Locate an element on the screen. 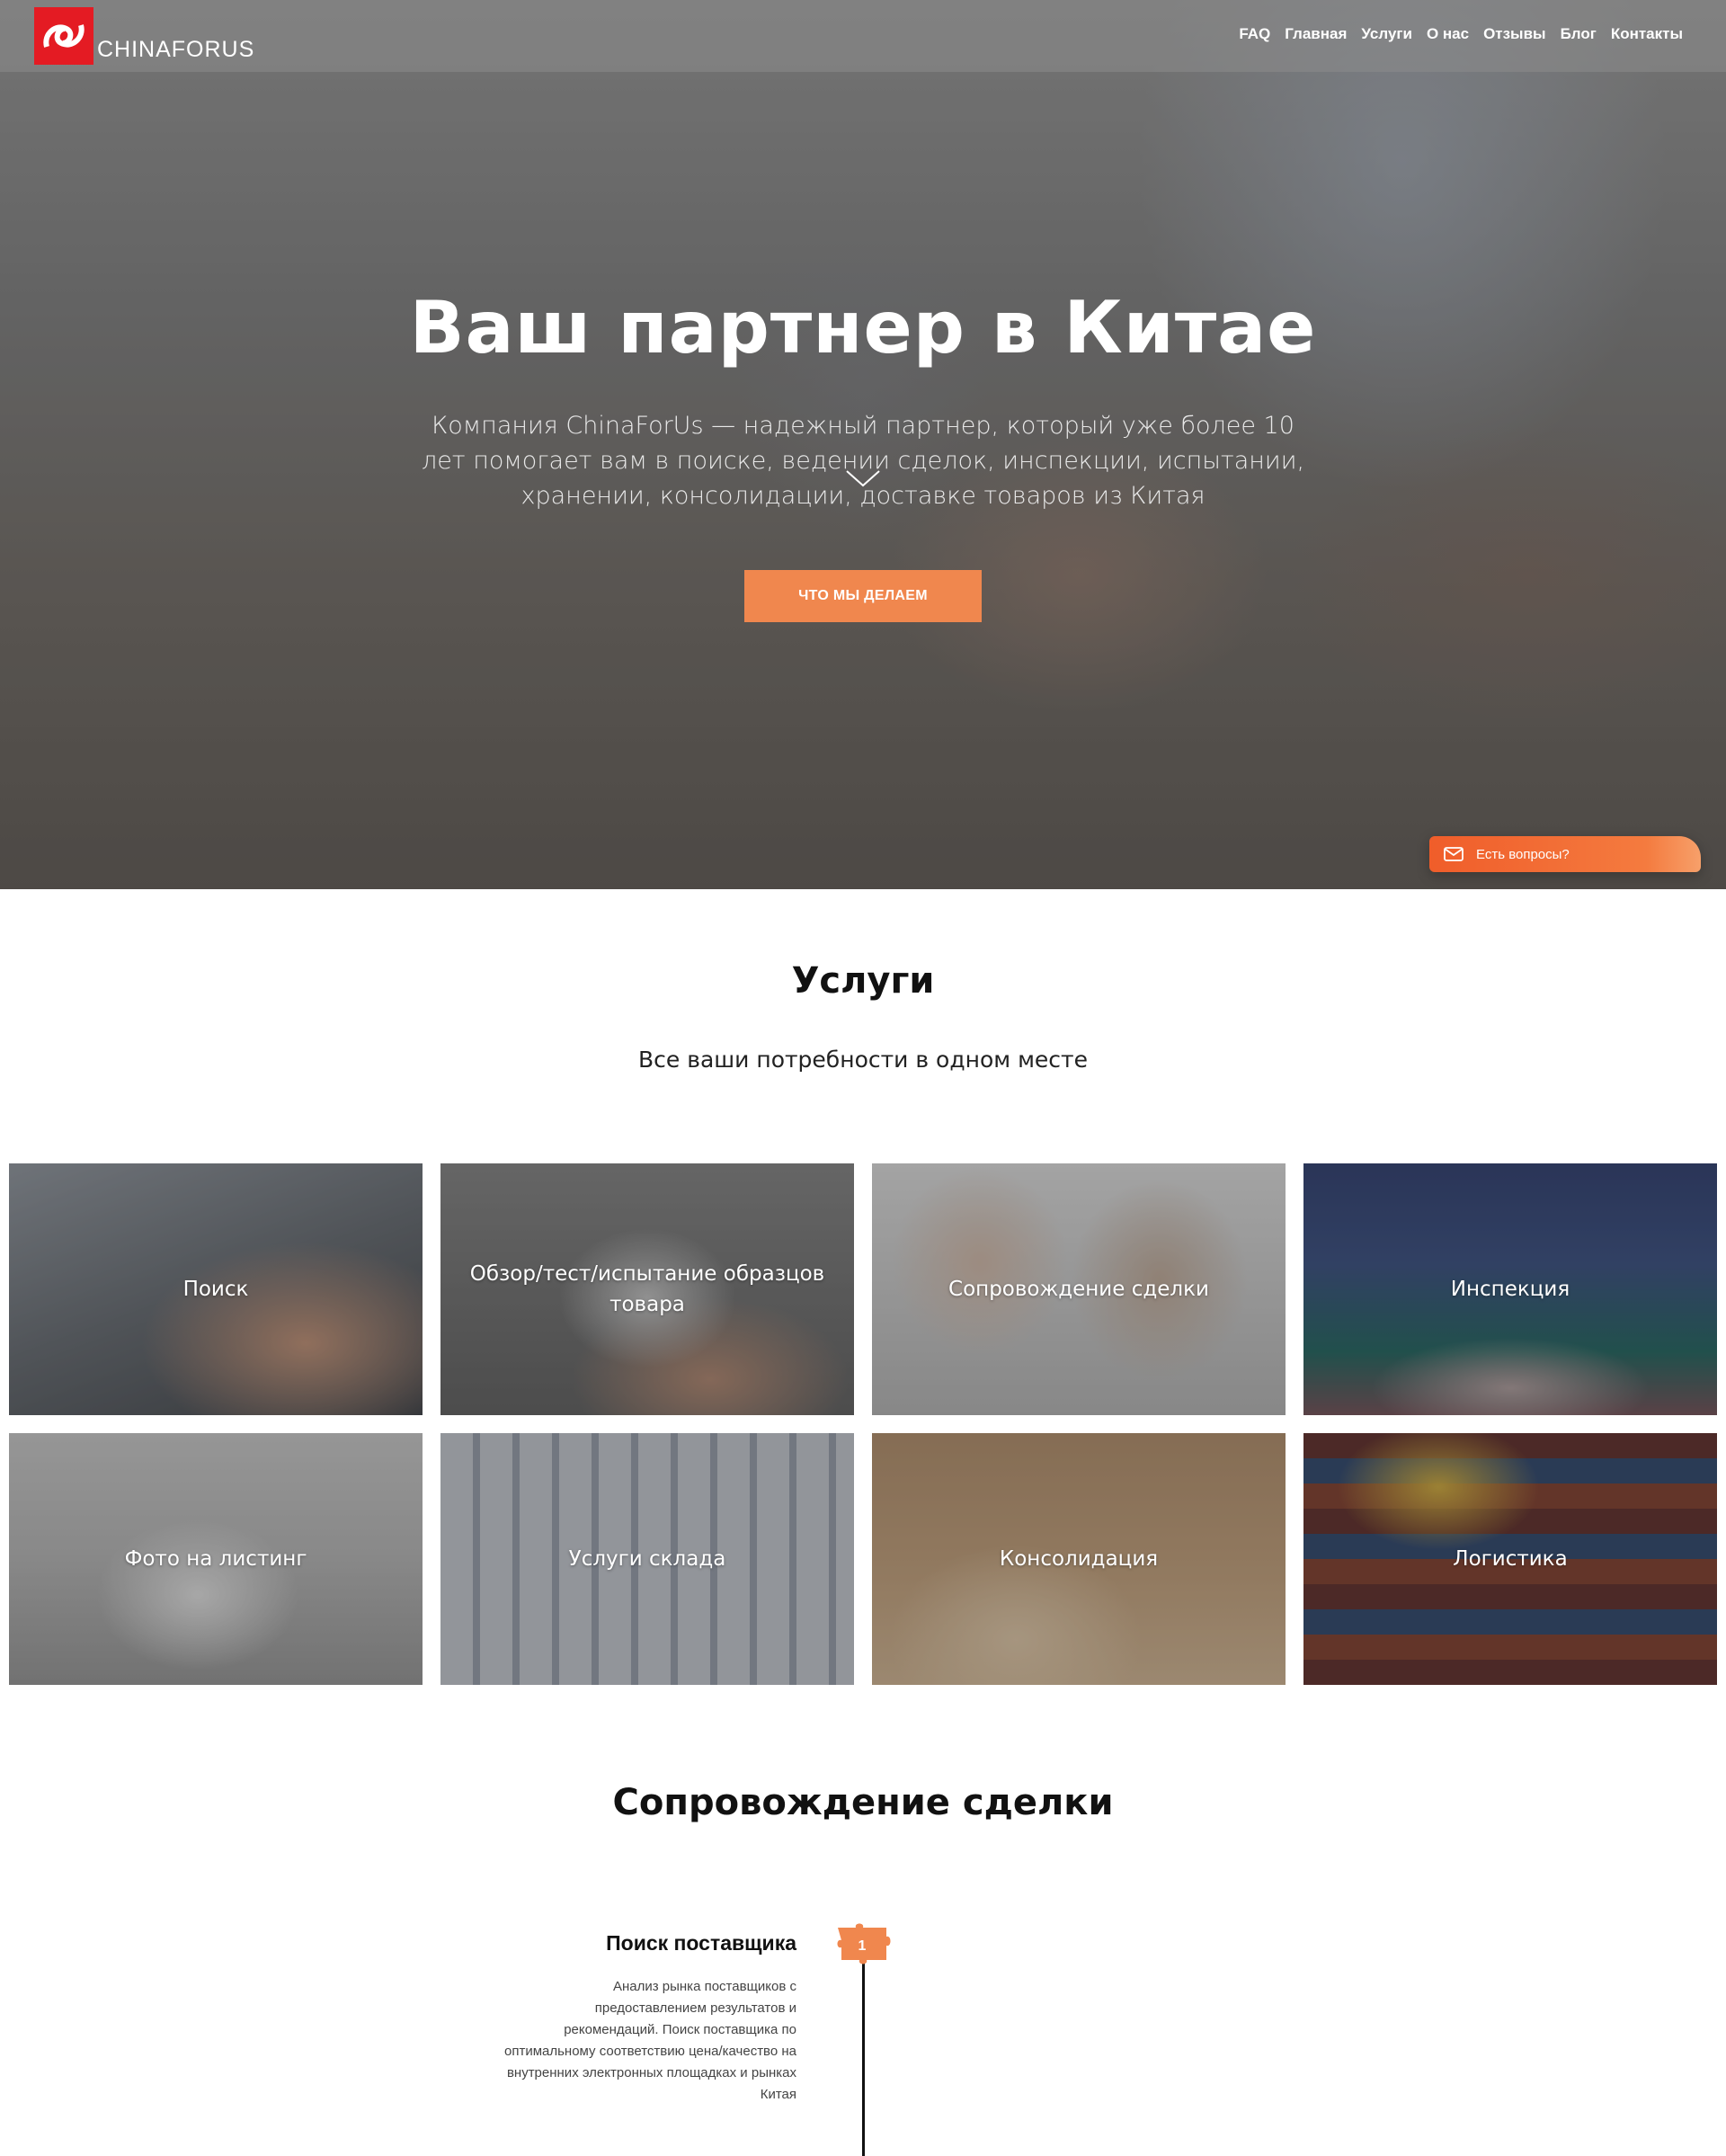 The height and width of the screenshot is (2156, 1726). brand-logo: CHINAFORUS is located at coordinates (144, 36).